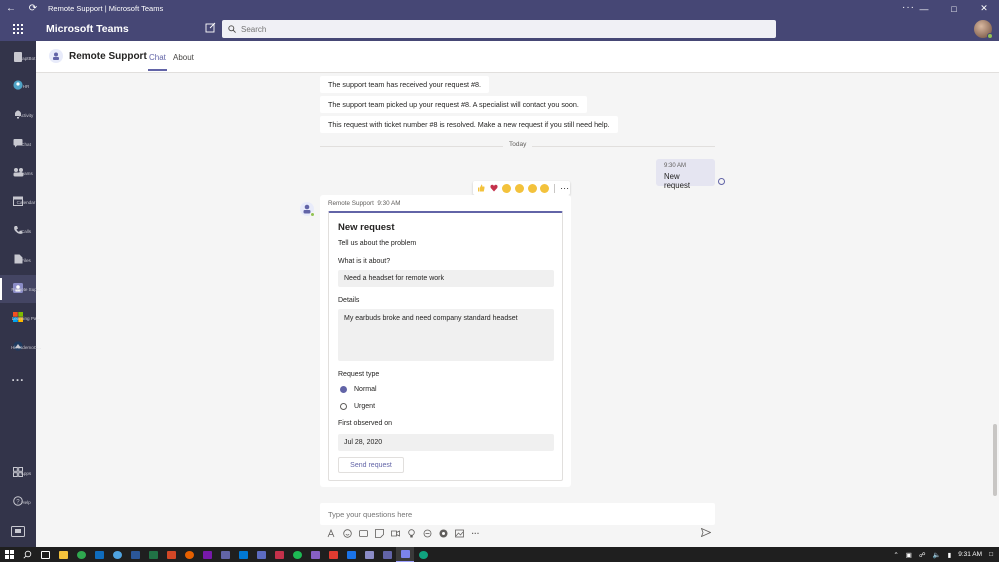 This screenshot has width=999, height=562. I want to click on notifications-icon: □, so click(991, 554).